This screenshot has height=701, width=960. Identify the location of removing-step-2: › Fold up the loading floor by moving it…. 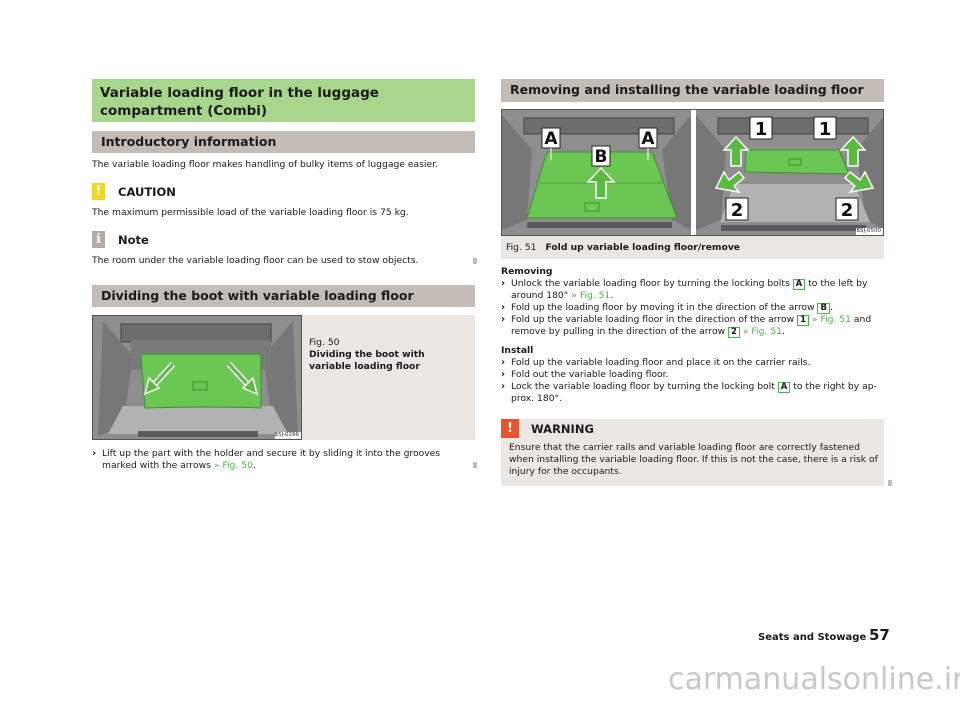
(667, 308).